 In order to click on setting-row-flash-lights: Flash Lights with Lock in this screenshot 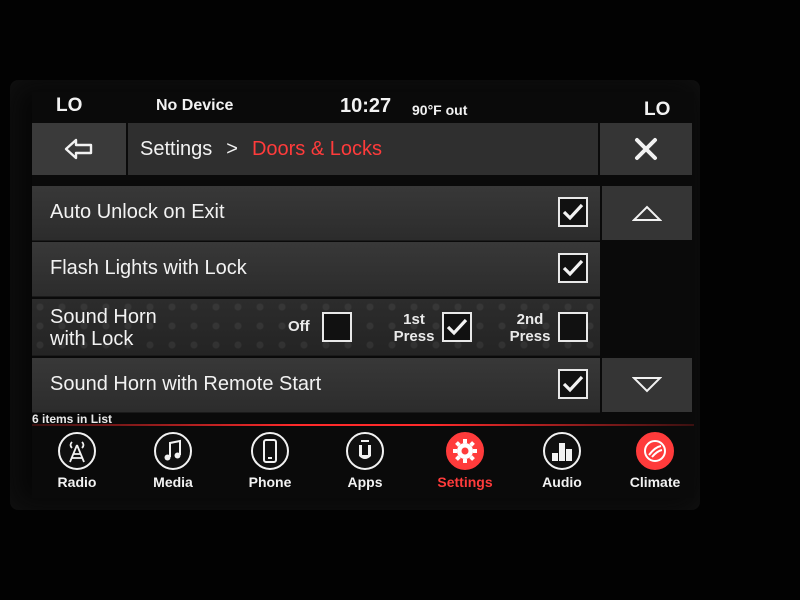, I will do `click(316, 269)`.